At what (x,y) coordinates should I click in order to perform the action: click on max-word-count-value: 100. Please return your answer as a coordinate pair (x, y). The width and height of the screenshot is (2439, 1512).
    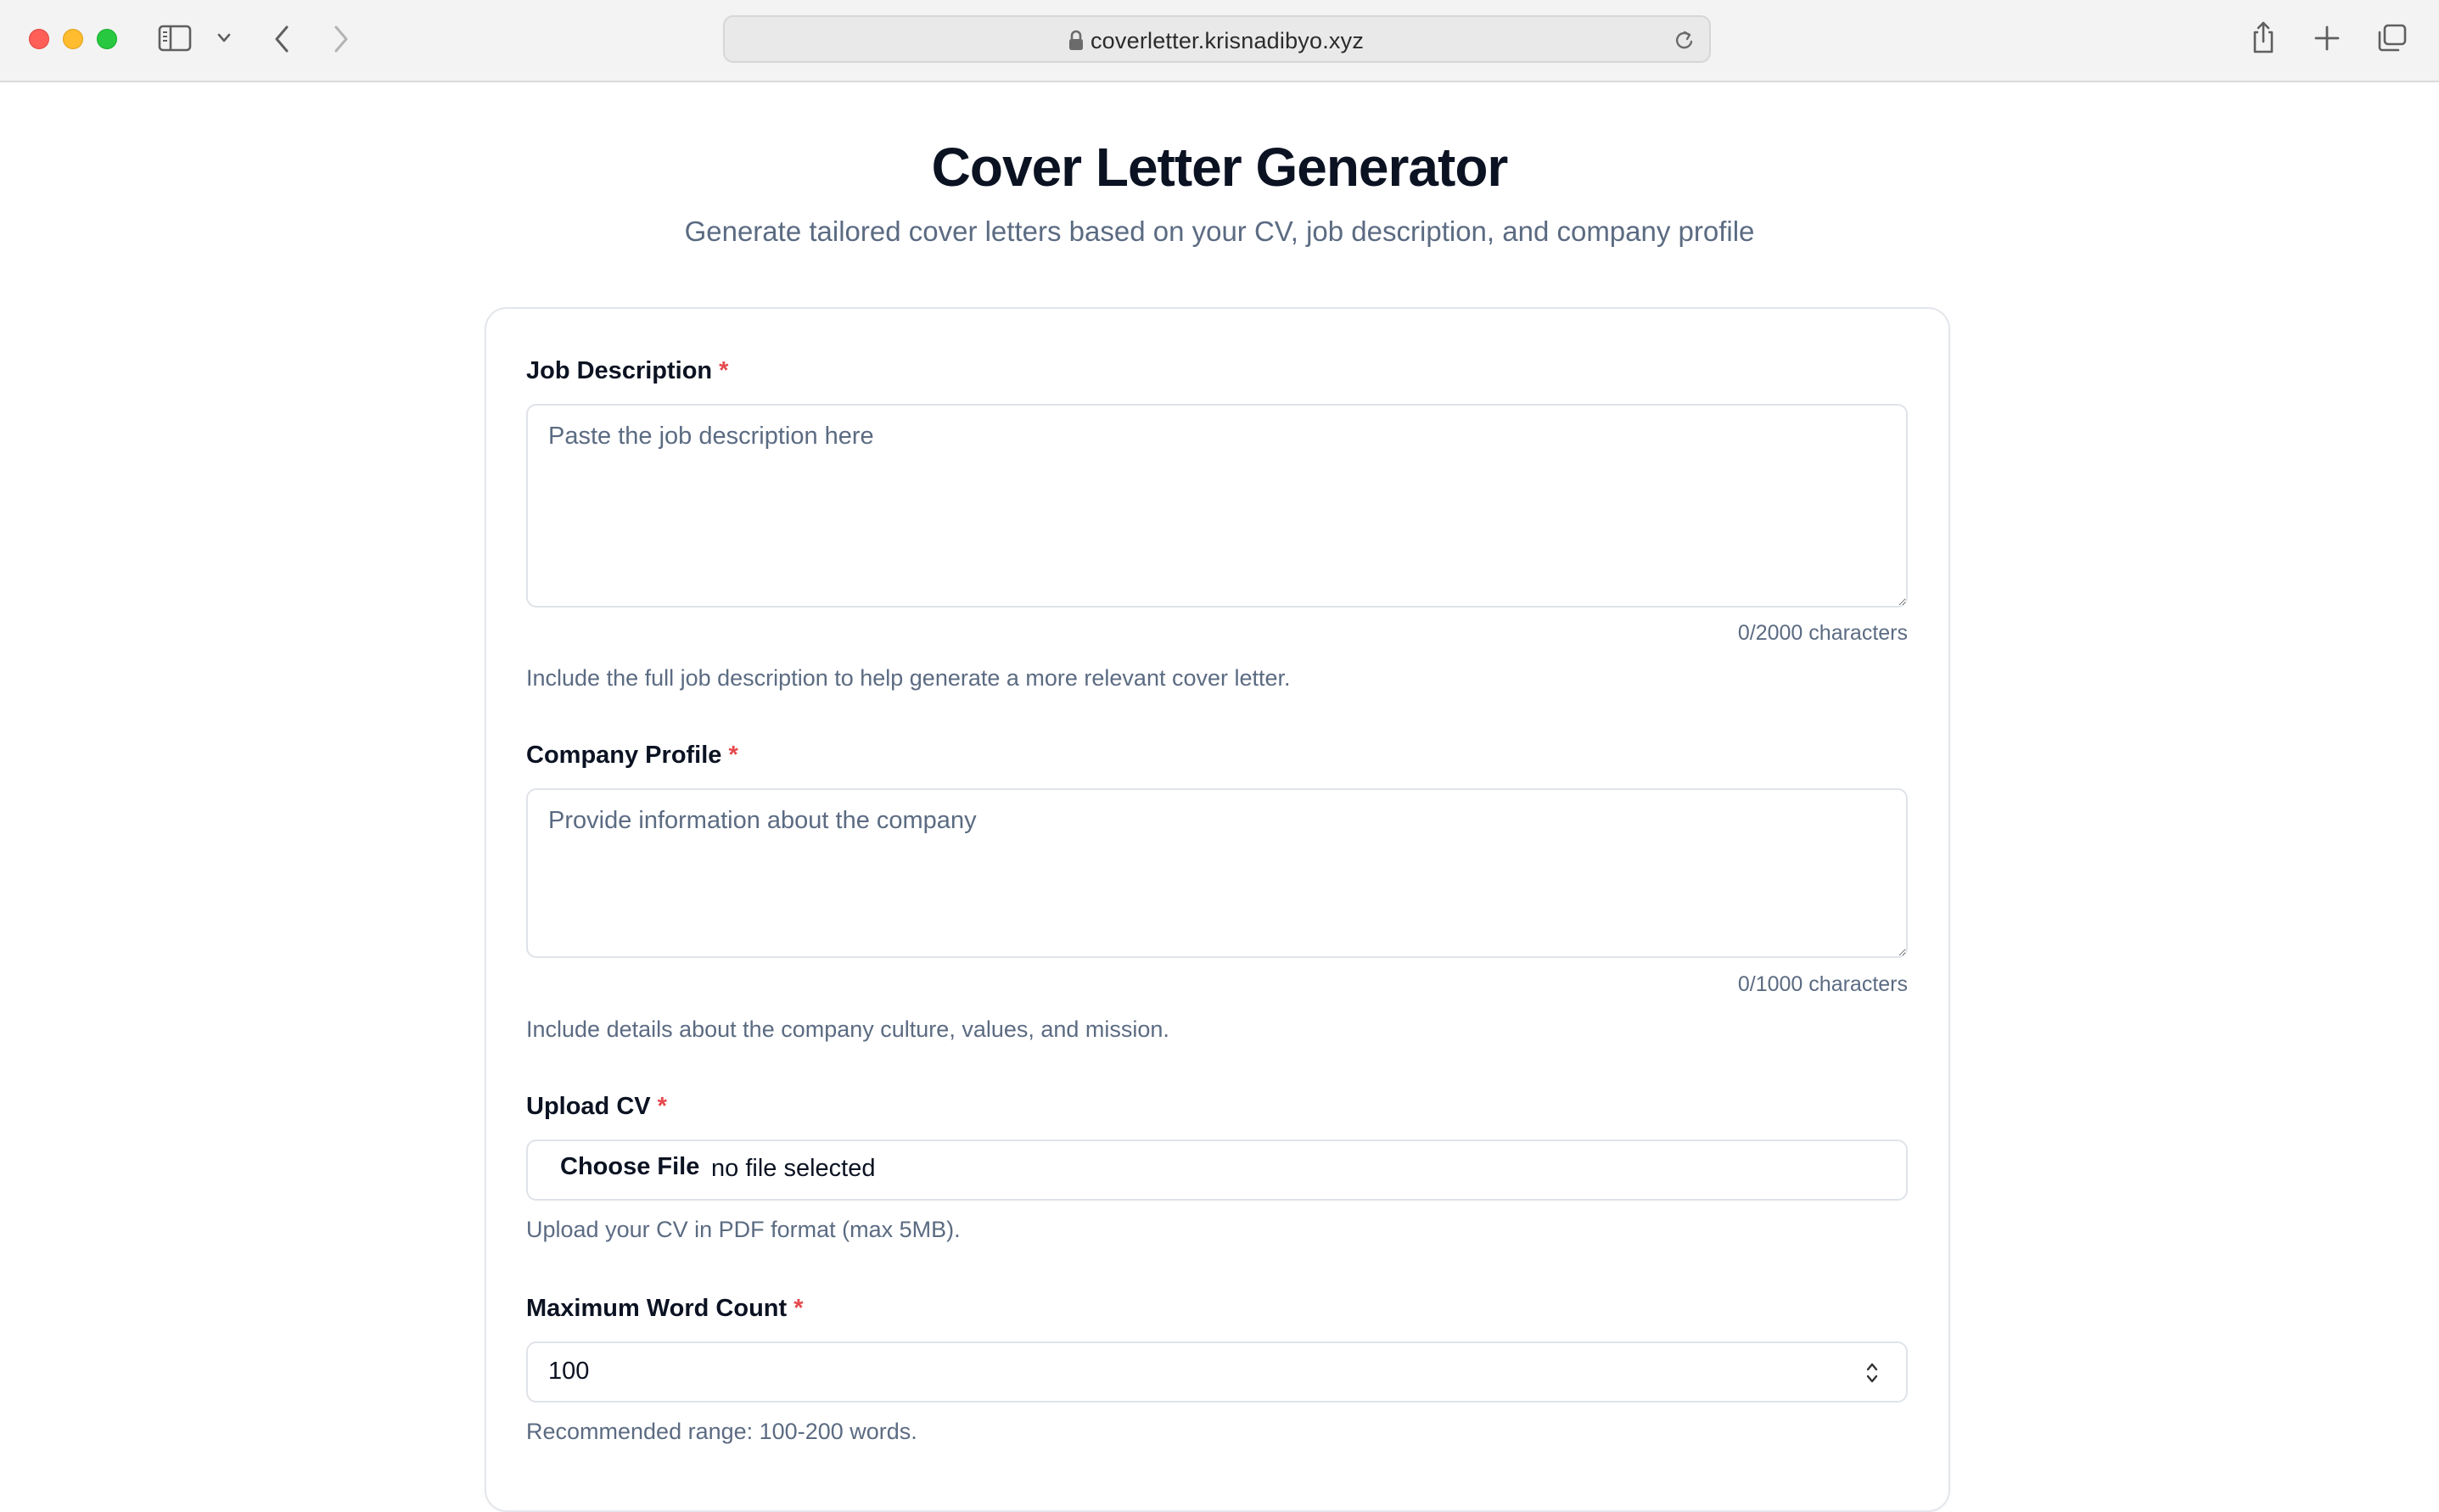
    Looking at the image, I should click on (568, 1372).